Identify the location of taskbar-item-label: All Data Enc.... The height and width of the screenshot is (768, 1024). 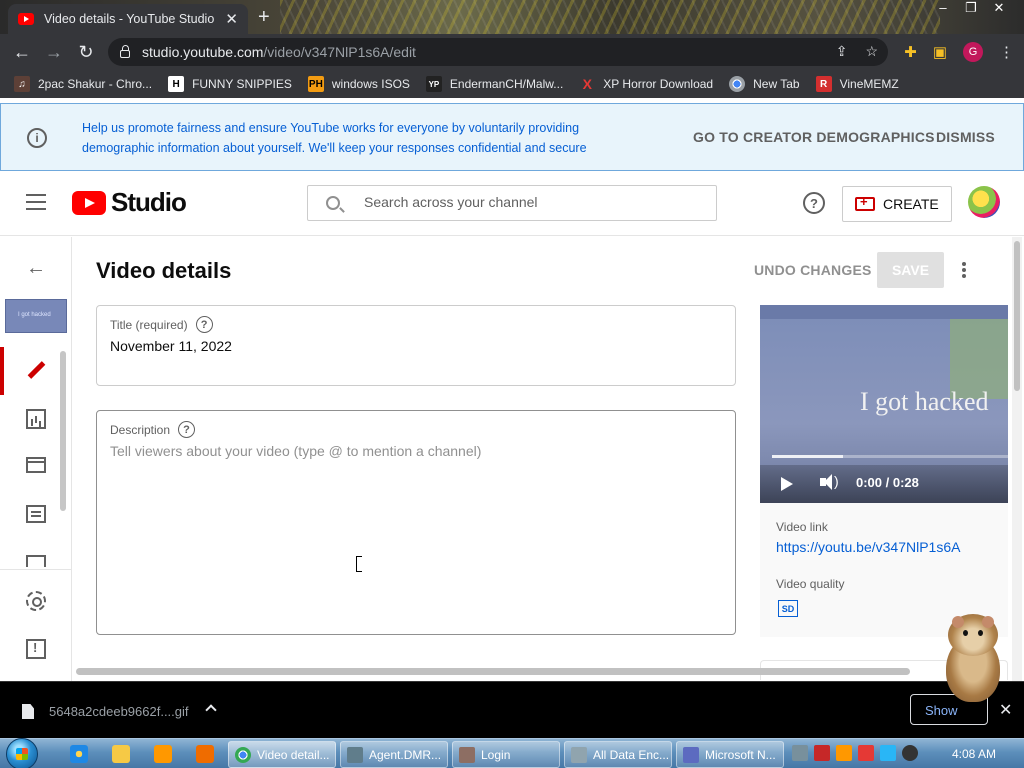
(631, 754).